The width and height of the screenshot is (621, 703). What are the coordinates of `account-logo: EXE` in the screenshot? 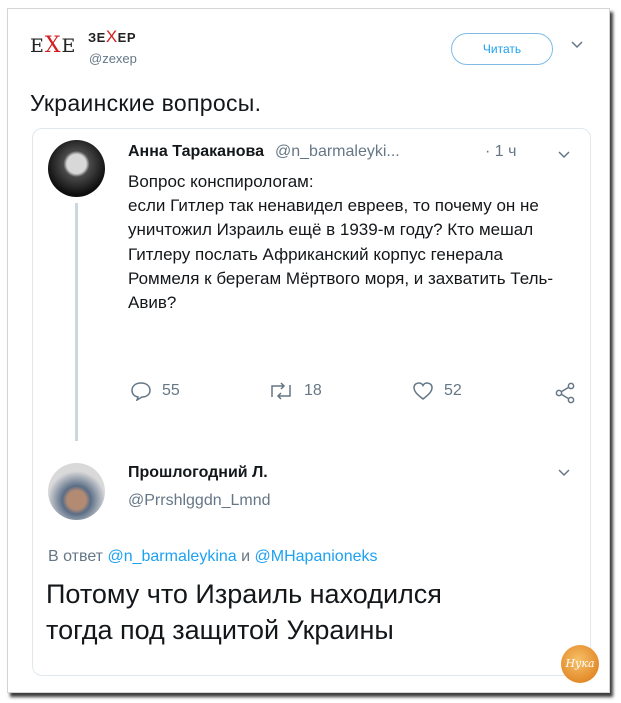 It's located at (53, 45).